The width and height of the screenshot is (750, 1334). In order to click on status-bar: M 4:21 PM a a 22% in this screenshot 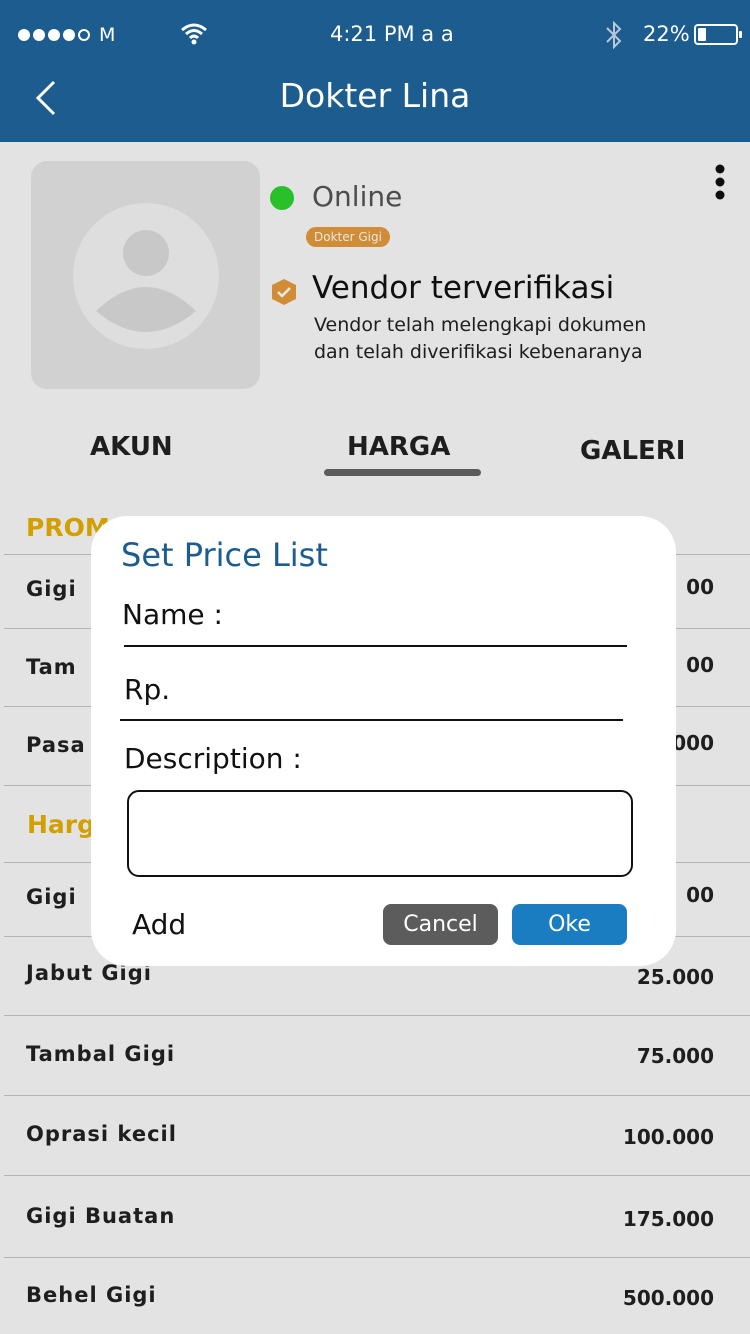, I will do `click(375, 36)`.